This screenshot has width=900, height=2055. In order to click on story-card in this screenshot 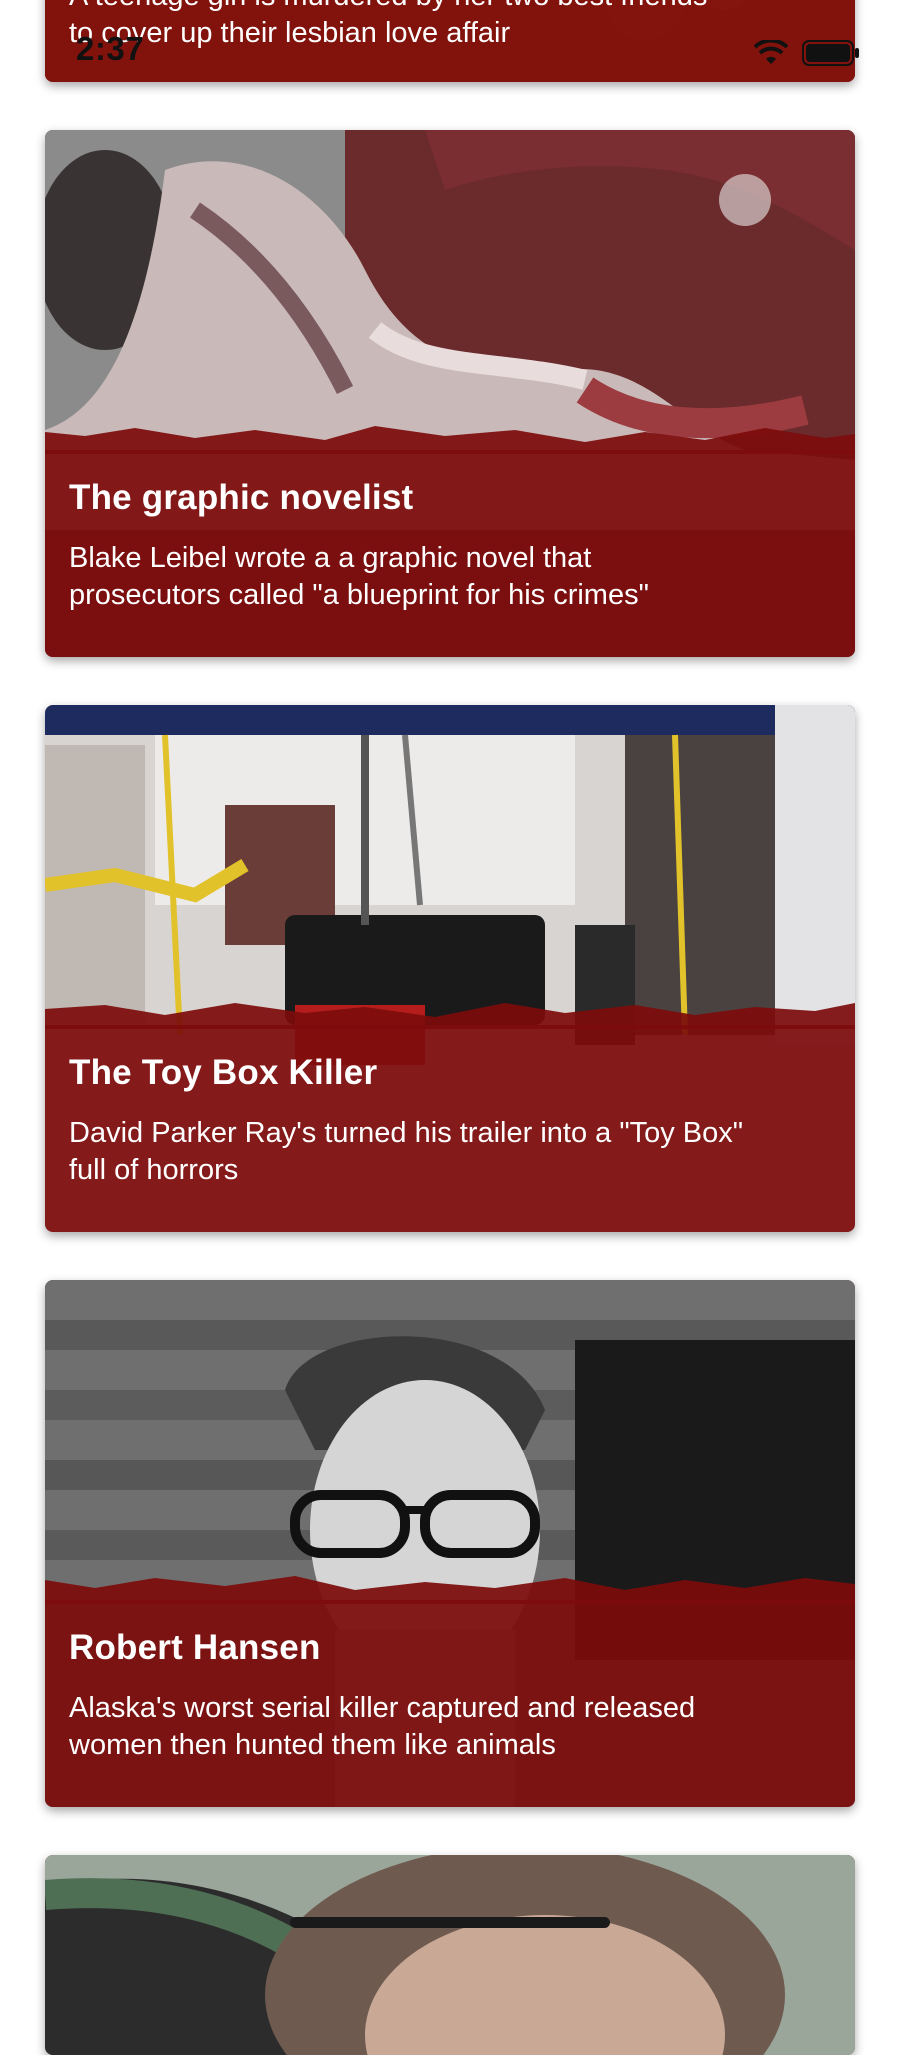, I will do `click(450, 1955)`.